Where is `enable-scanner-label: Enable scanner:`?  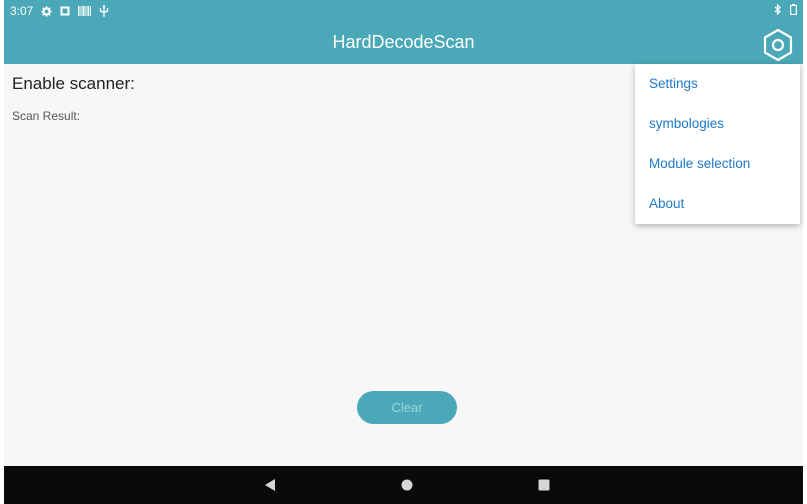
enable-scanner-label: Enable scanner: is located at coordinates (73, 83).